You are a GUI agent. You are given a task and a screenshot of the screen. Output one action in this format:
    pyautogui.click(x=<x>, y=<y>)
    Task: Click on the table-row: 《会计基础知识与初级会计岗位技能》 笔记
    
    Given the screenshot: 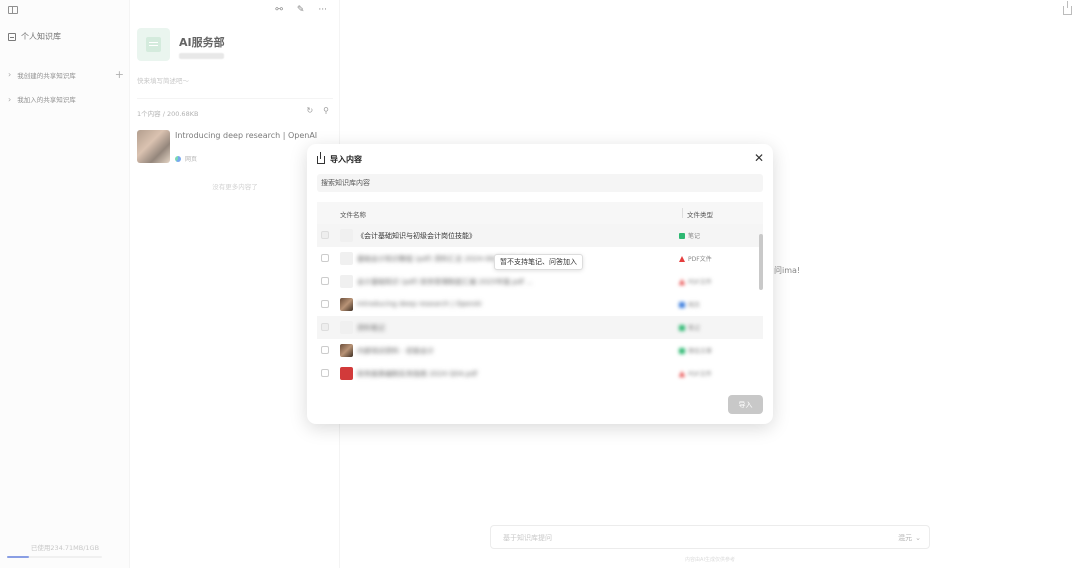 What is the action you would take?
    pyautogui.click(x=540, y=235)
    